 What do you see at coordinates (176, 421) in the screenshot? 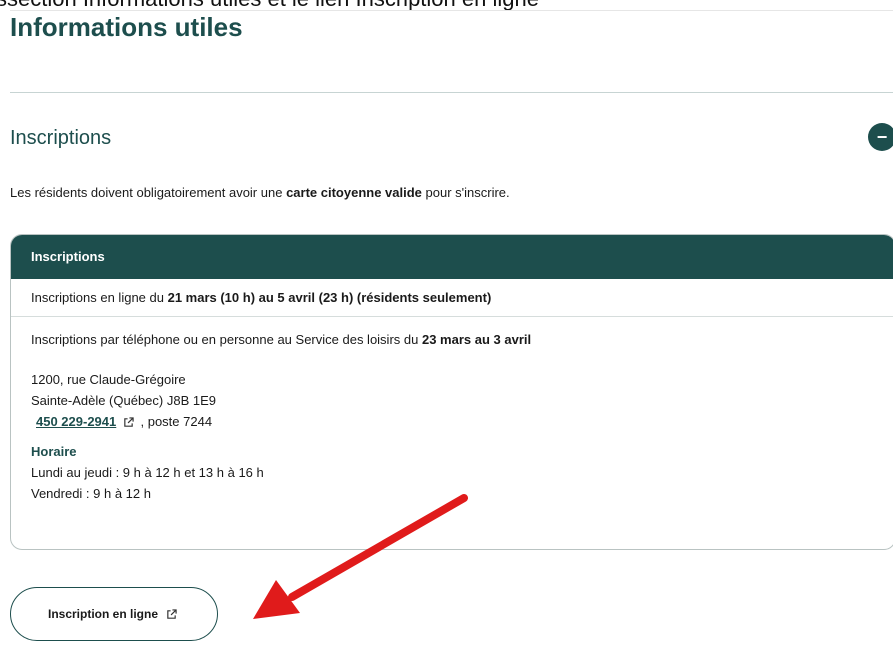
I see `phone-extension: , poste 7244` at bounding box center [176, 421].